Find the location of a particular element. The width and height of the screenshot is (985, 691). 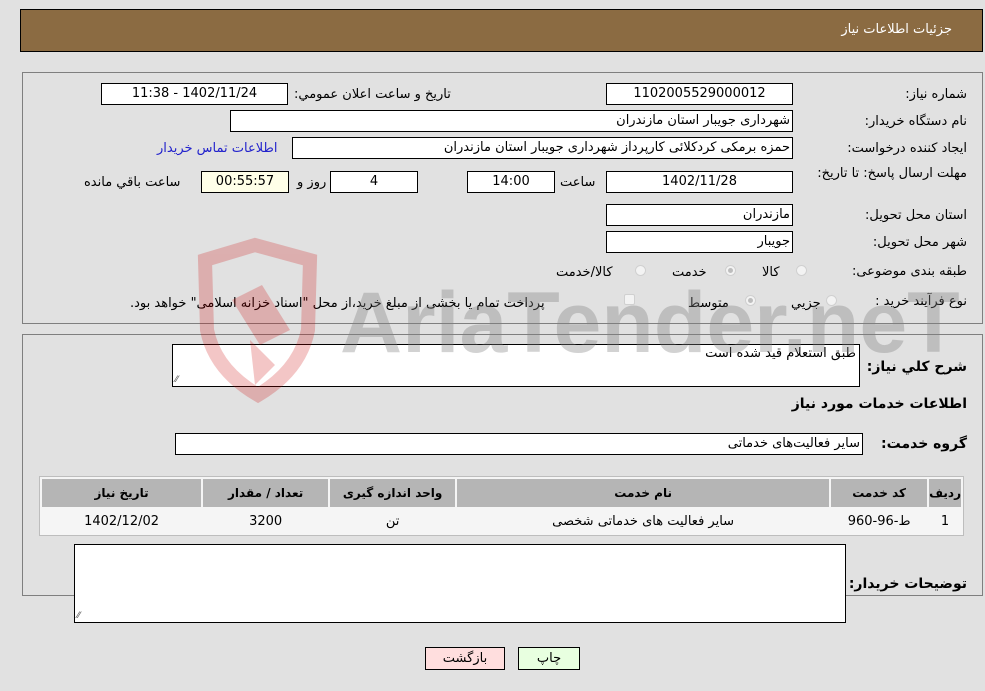

category-radio-goods-service is located at coordinates (640, 270).